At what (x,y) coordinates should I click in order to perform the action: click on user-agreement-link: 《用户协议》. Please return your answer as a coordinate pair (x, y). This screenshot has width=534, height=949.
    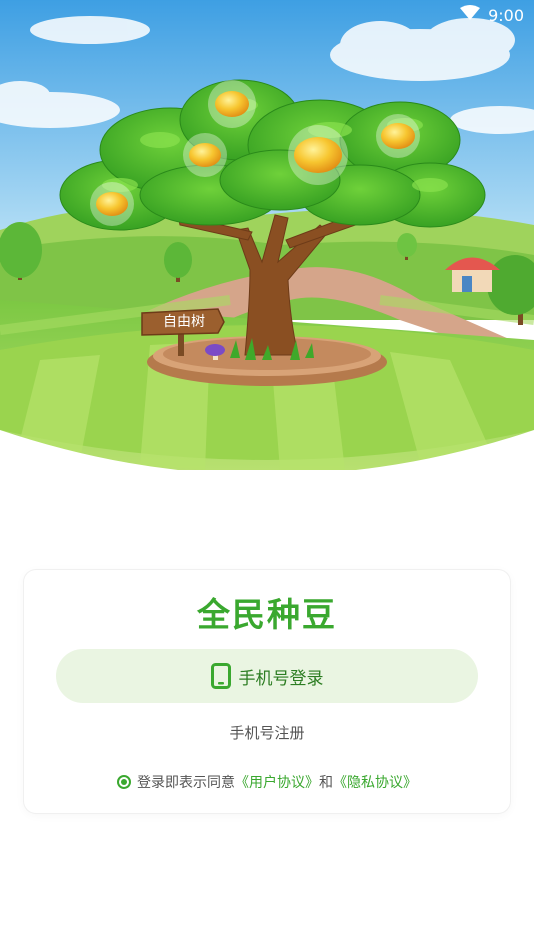
    Looking at the image, I should click on (277, 782).